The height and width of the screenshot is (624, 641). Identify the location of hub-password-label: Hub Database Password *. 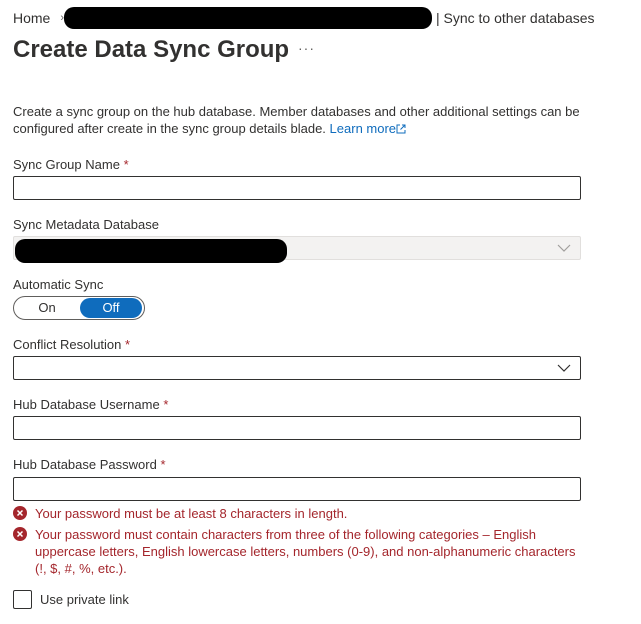
(89, 464).